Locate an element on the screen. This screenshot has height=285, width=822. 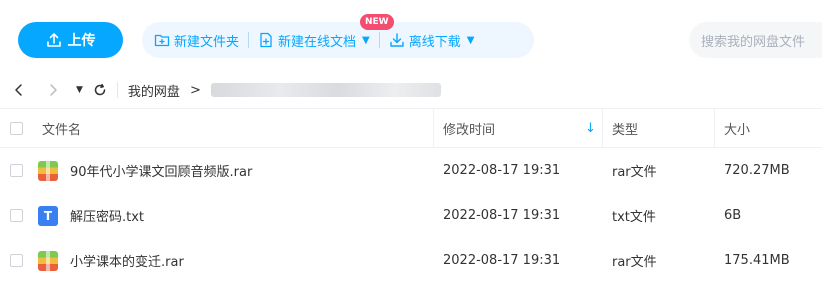
header-type: 类型 is located at coordinates (625, 128).